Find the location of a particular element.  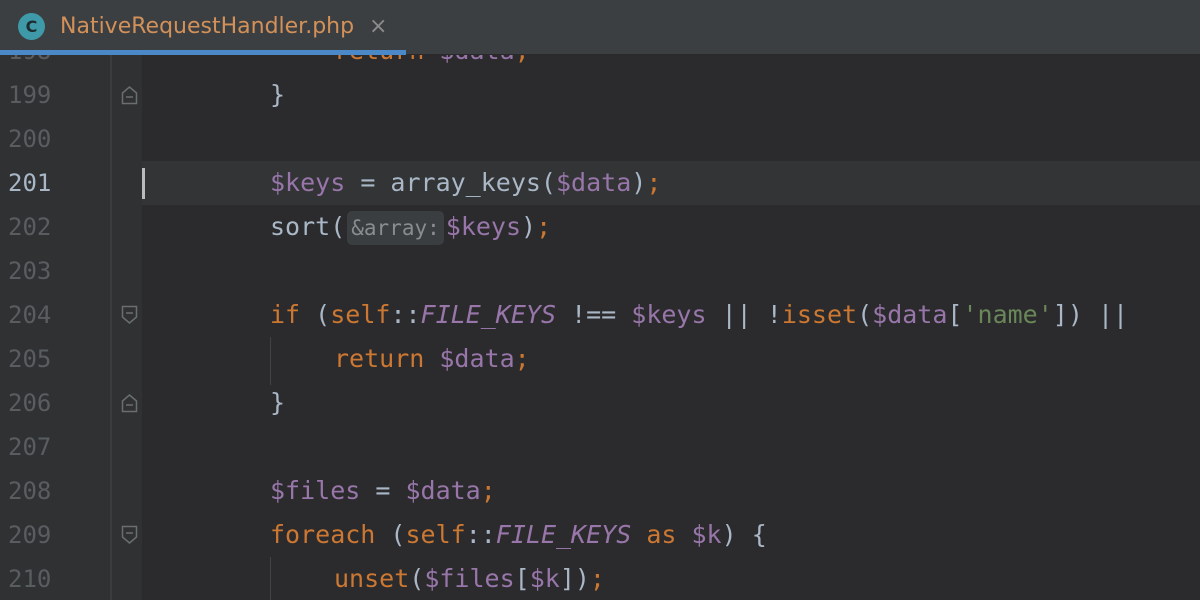

code-line: 206 } is located at coordinates (600, 403).